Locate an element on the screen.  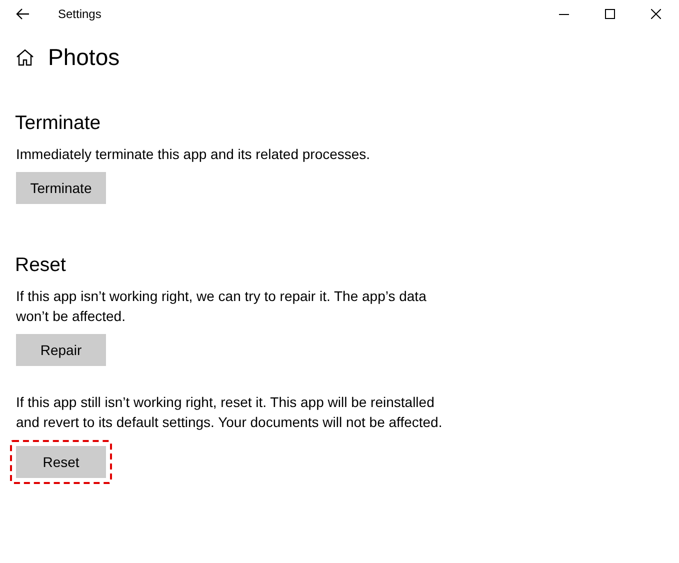
section-heading: Reset is located at coordinates (41, 265).